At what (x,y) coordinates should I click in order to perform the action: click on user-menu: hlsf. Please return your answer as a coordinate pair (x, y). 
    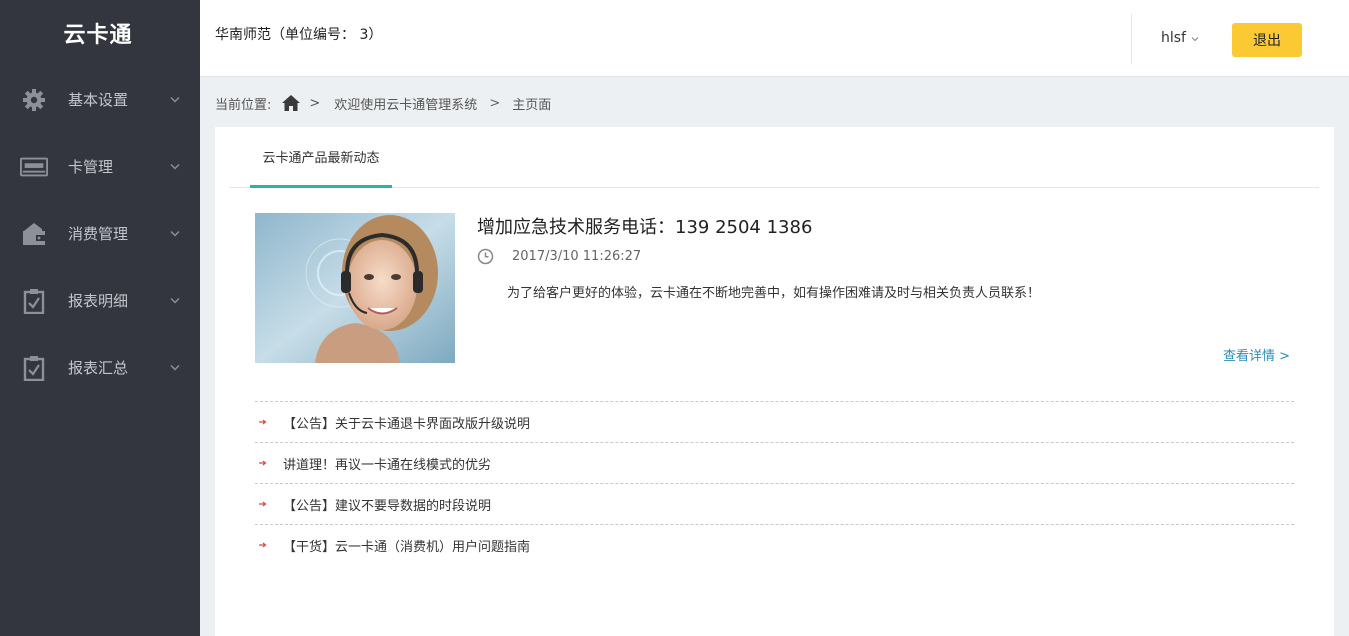
    Looking at the image, I should click on (1180, 38).